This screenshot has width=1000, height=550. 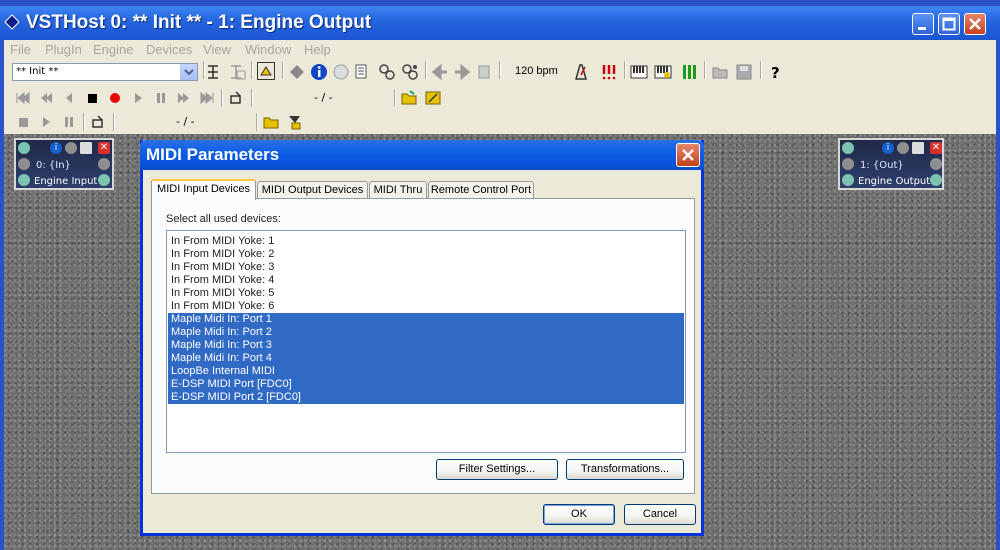 What do you see at coordinates (426, 358) in the screenshot?
I see `list-item: Maple Midi In: Port 4` at bounding box center [426, 358].